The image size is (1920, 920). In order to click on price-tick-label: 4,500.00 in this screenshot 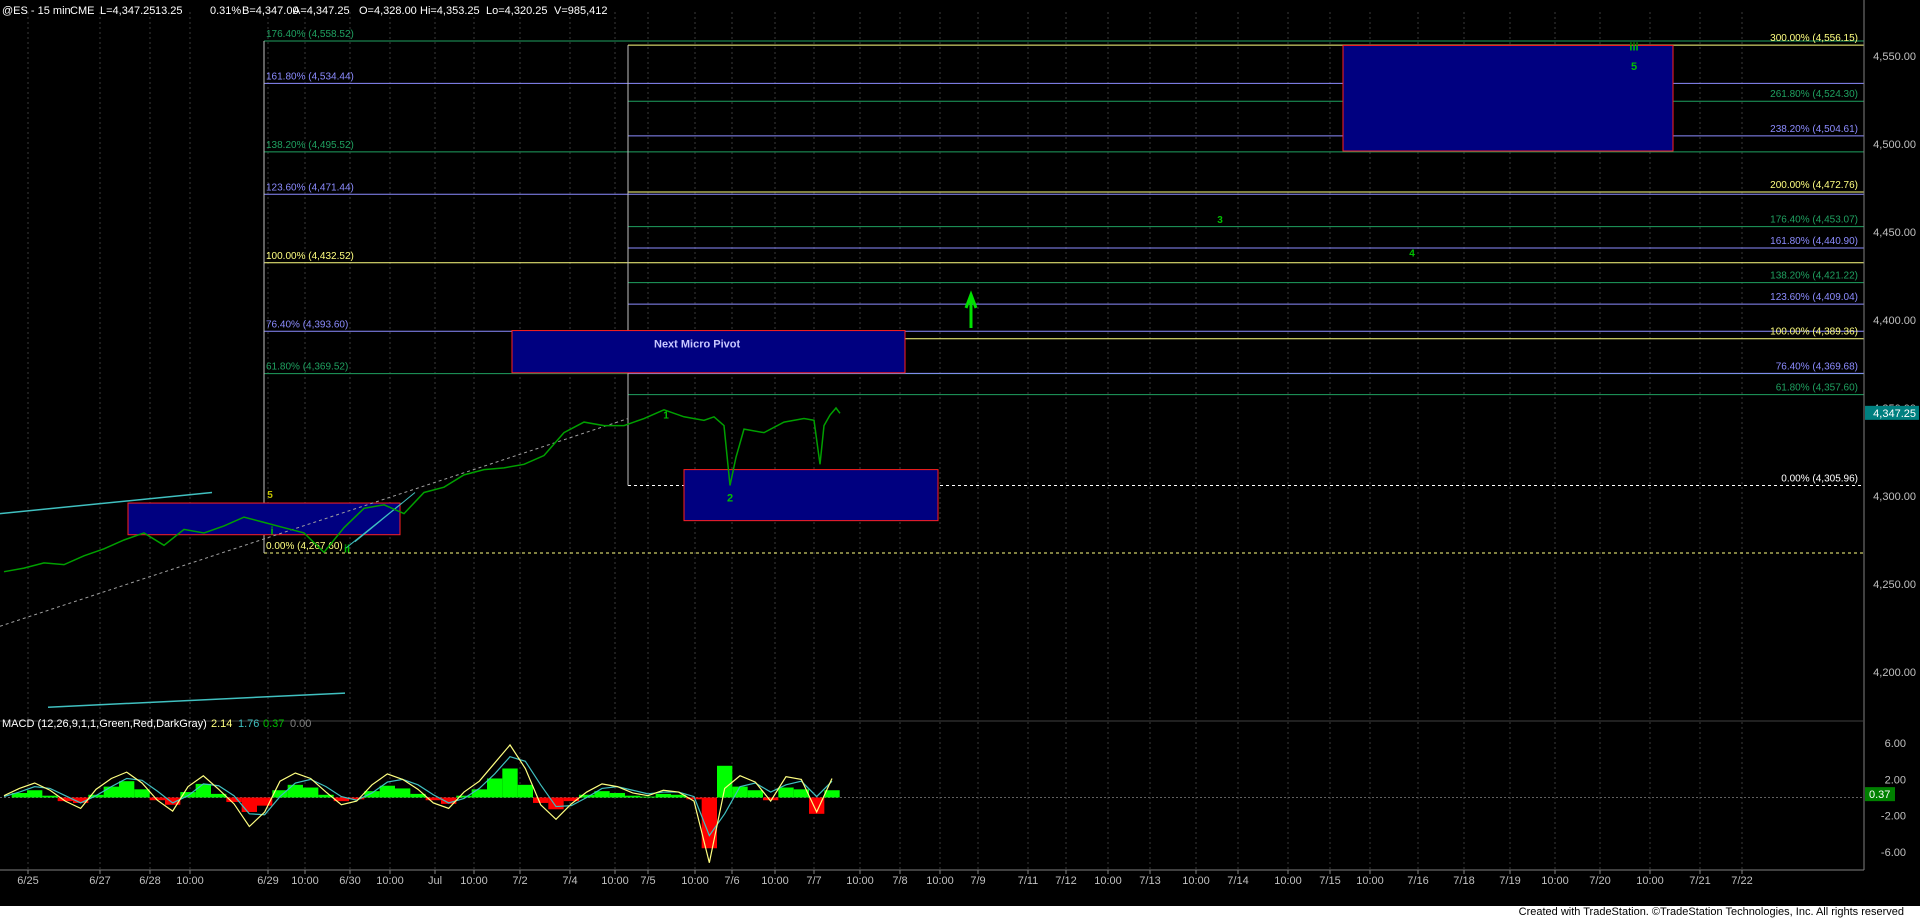, I will do `click(1894, 145)`.